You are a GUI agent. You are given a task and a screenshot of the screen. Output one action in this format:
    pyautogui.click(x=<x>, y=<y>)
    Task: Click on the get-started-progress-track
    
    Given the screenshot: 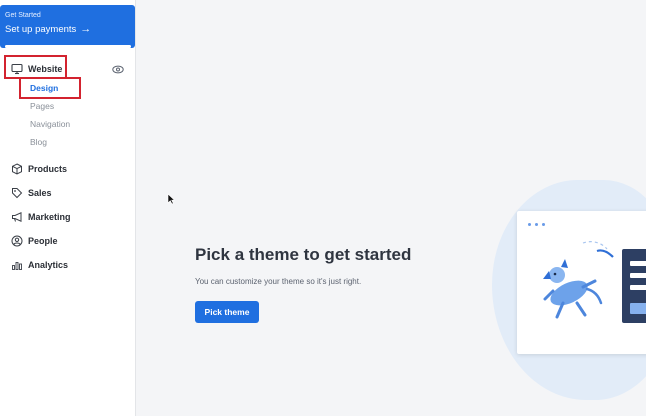 What is the action you would take?
    pyautogui.click(x=68, y=46)
    